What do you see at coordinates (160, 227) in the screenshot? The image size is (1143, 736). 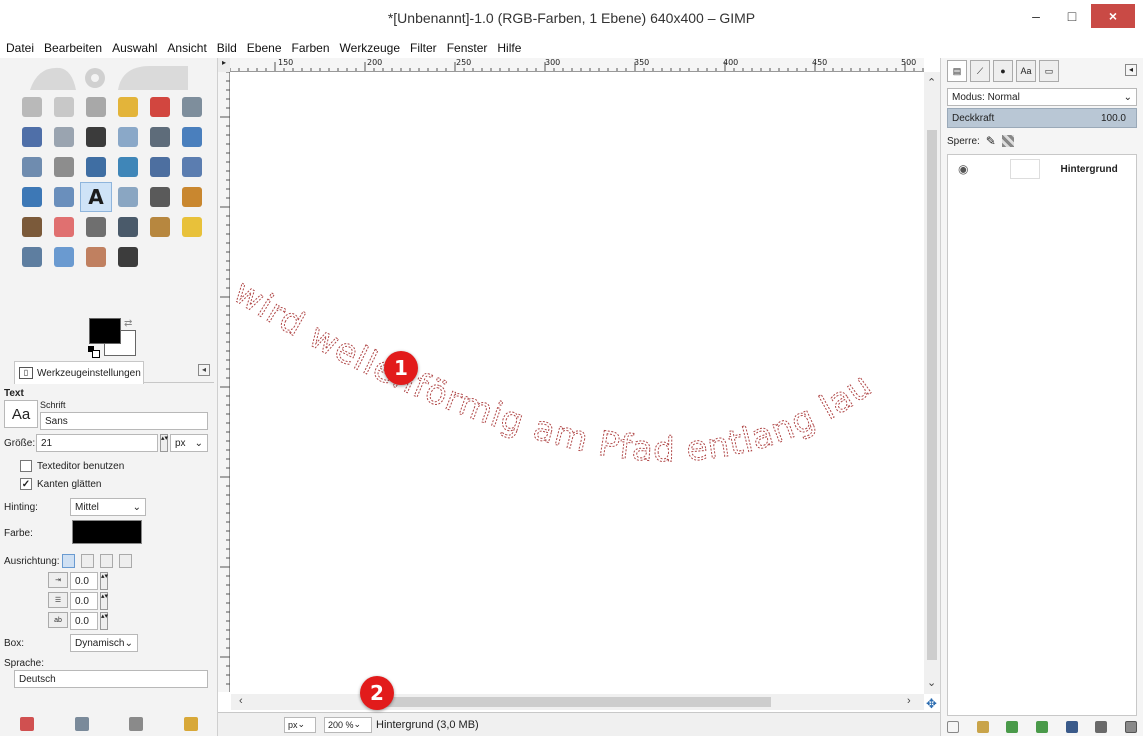 I see `clone-tool-button` at bounding box center [160, 227].